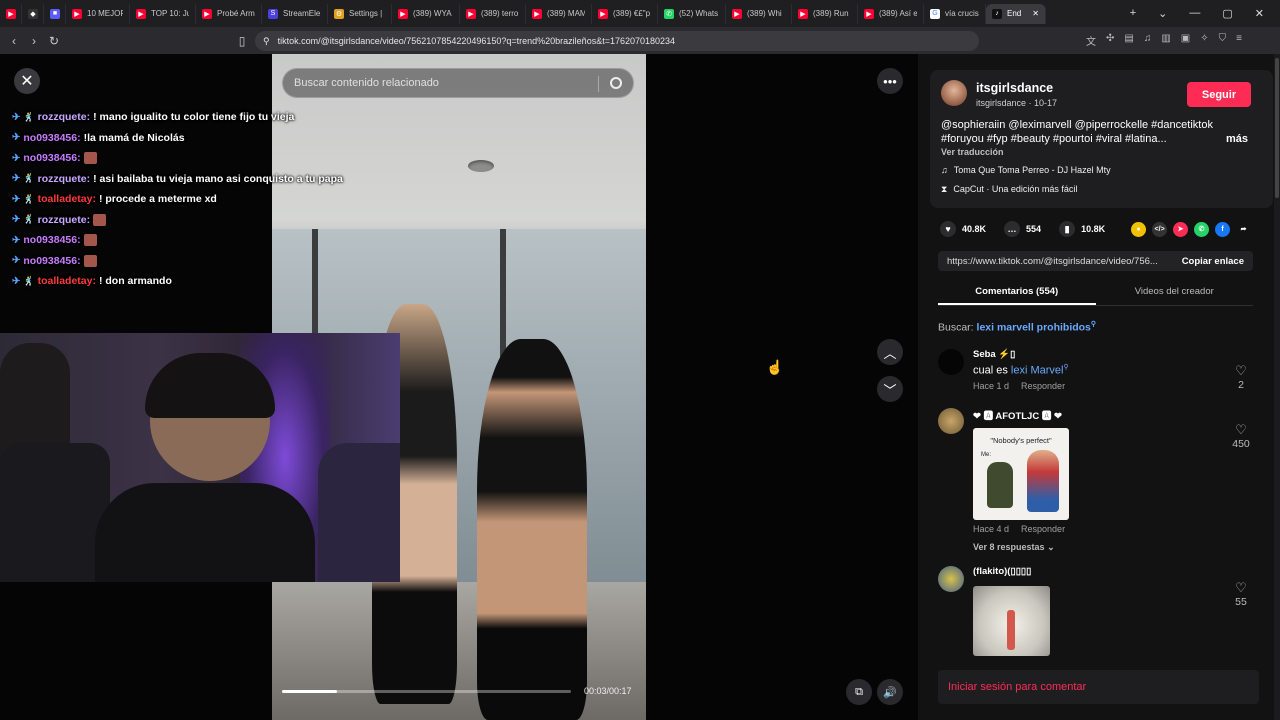 The height and width of the screenshot is (720, 1280). What do you see at coordinates (1259, 13) in the screenshot?
I see `close-window-icon: ✕` at bounding box center [1259, 13].